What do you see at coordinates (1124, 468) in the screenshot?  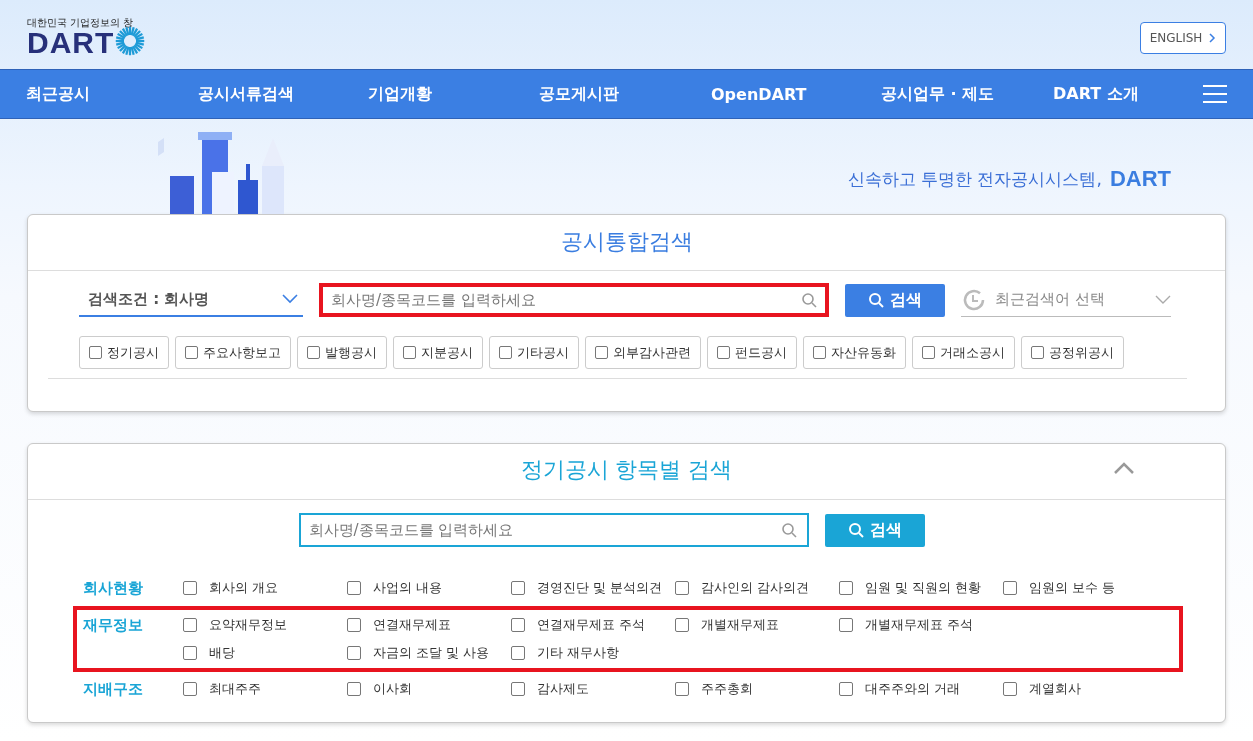 I see `chevron-icon` at bounding box center [1124, 468].